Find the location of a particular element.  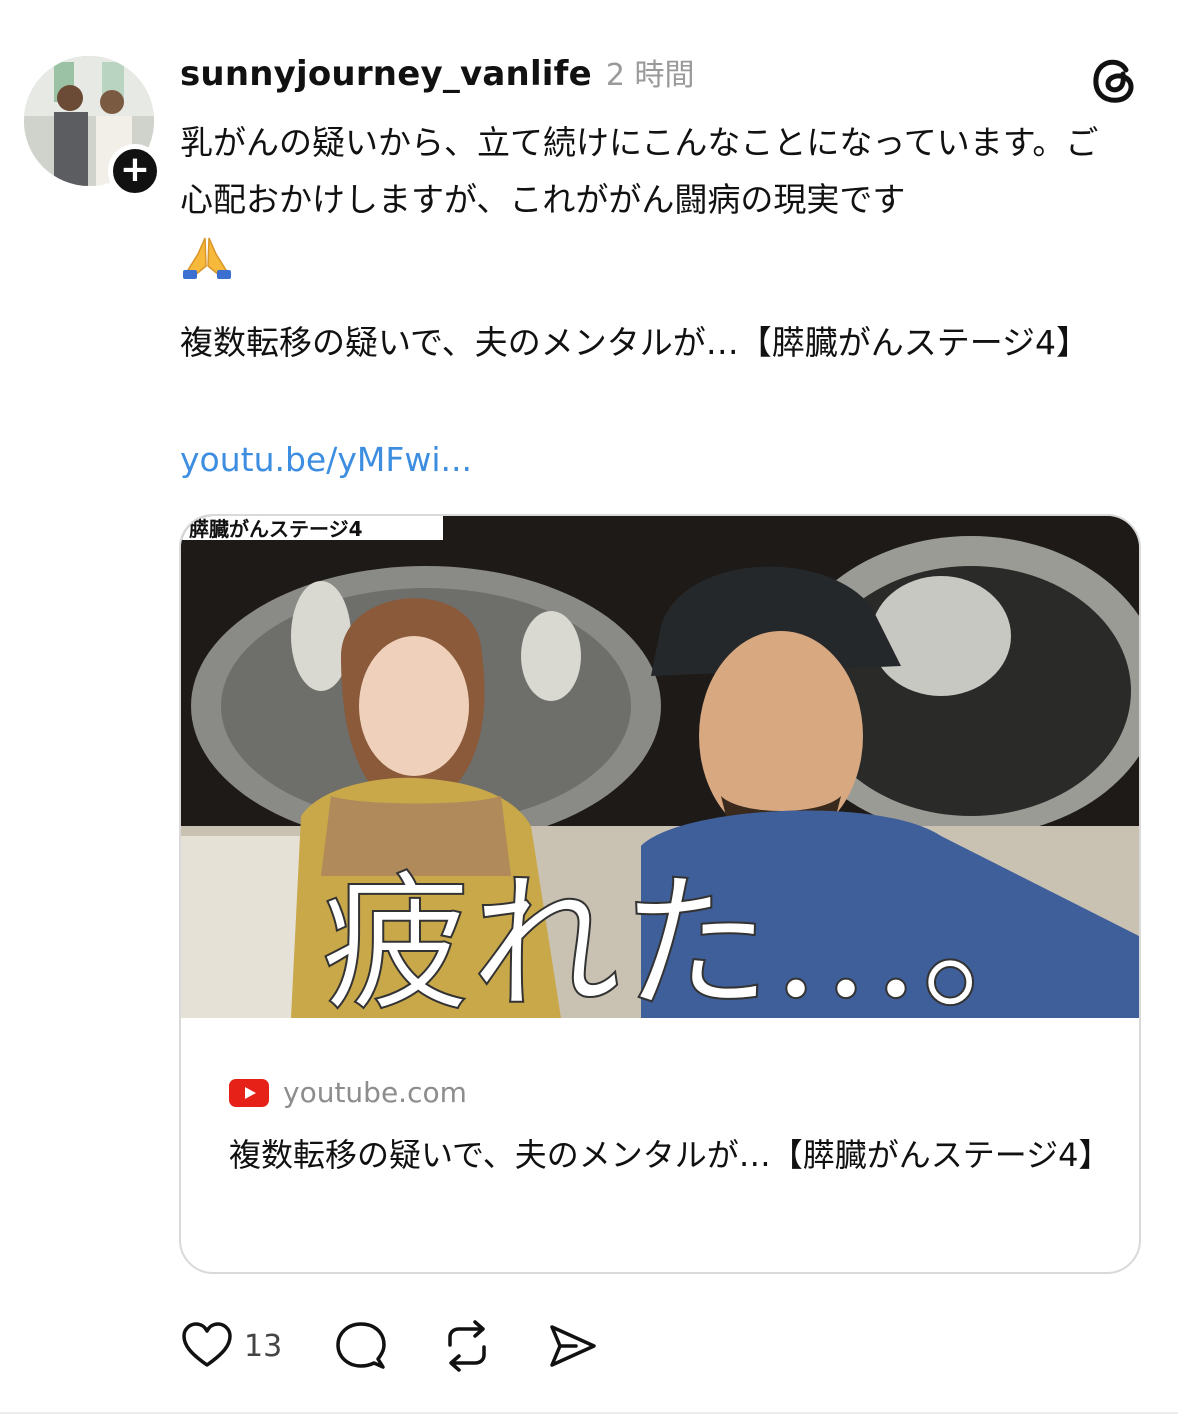

card-title: 複数転移の疑いで、夫のメンタルが…【膵臓がんステージ4】 is located at coordinates (670, 1155).